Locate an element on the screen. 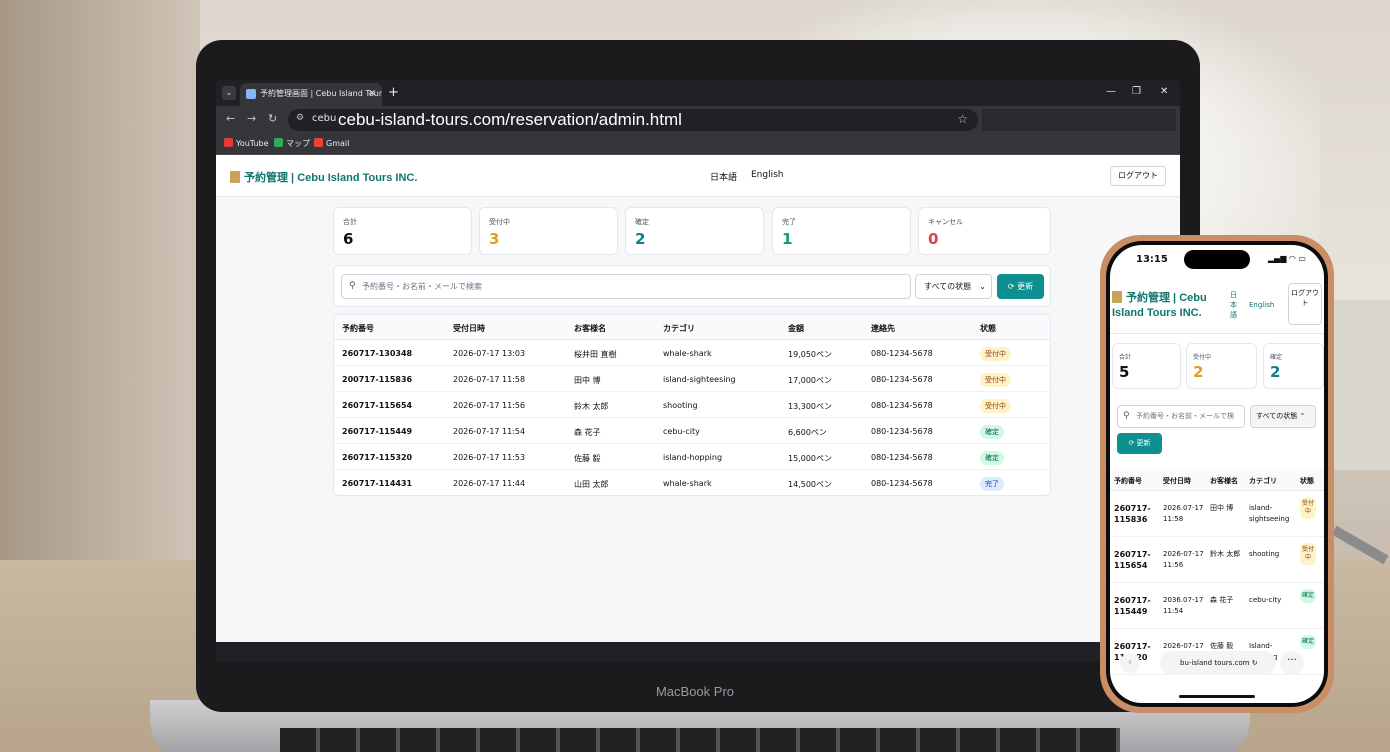 This screenshot has width=1390, height=752. url-prefix: cebu is located at coordinates (324, 118).